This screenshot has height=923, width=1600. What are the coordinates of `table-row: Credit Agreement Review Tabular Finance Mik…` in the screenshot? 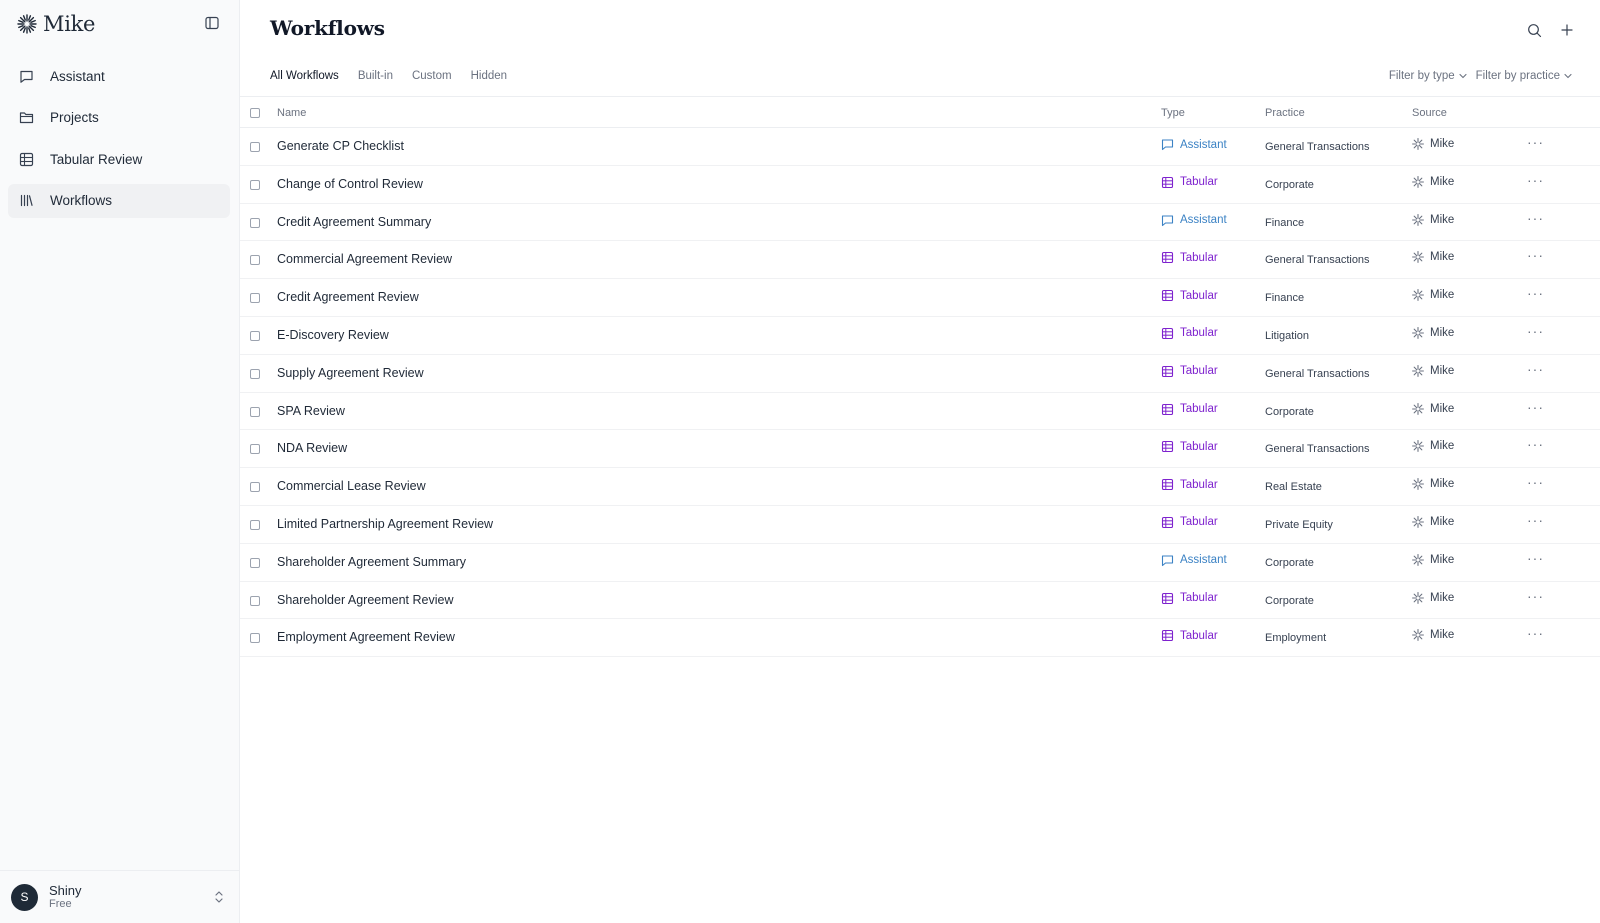 It's located at (920, 298).